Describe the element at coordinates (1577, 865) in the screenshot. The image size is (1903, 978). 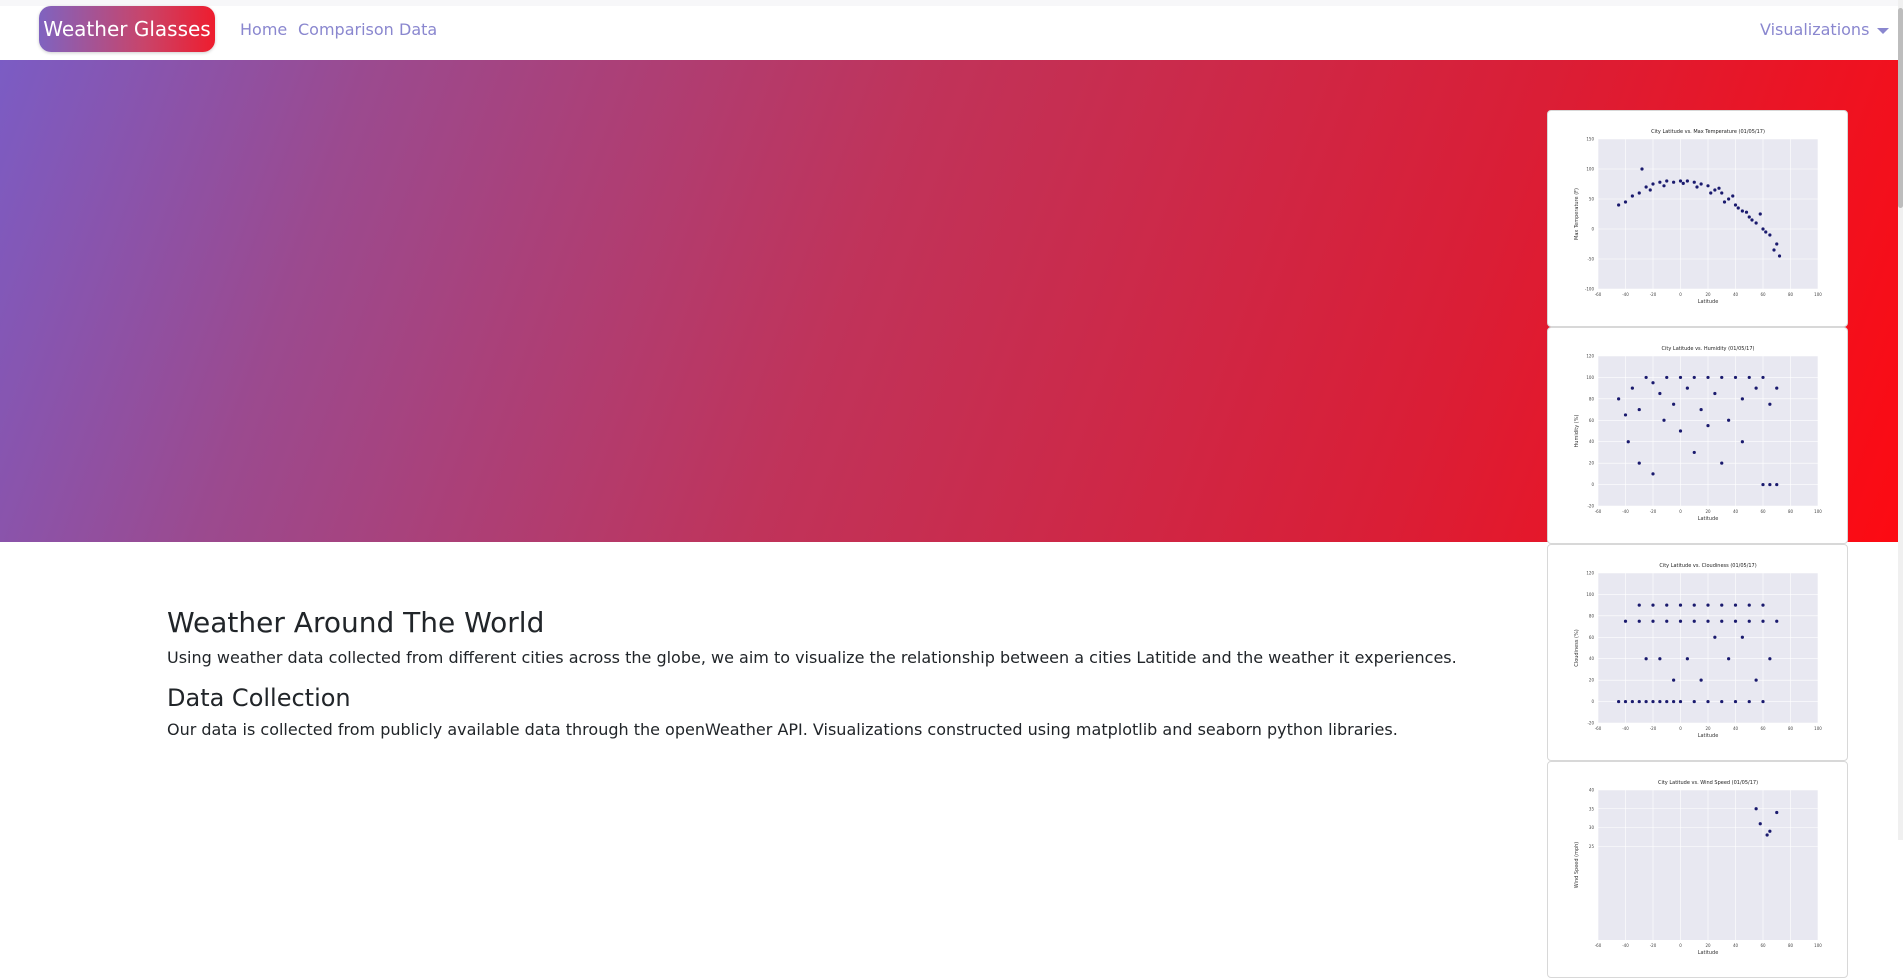
I see `y-axis-label: Wind Speed (mph)` at that location.